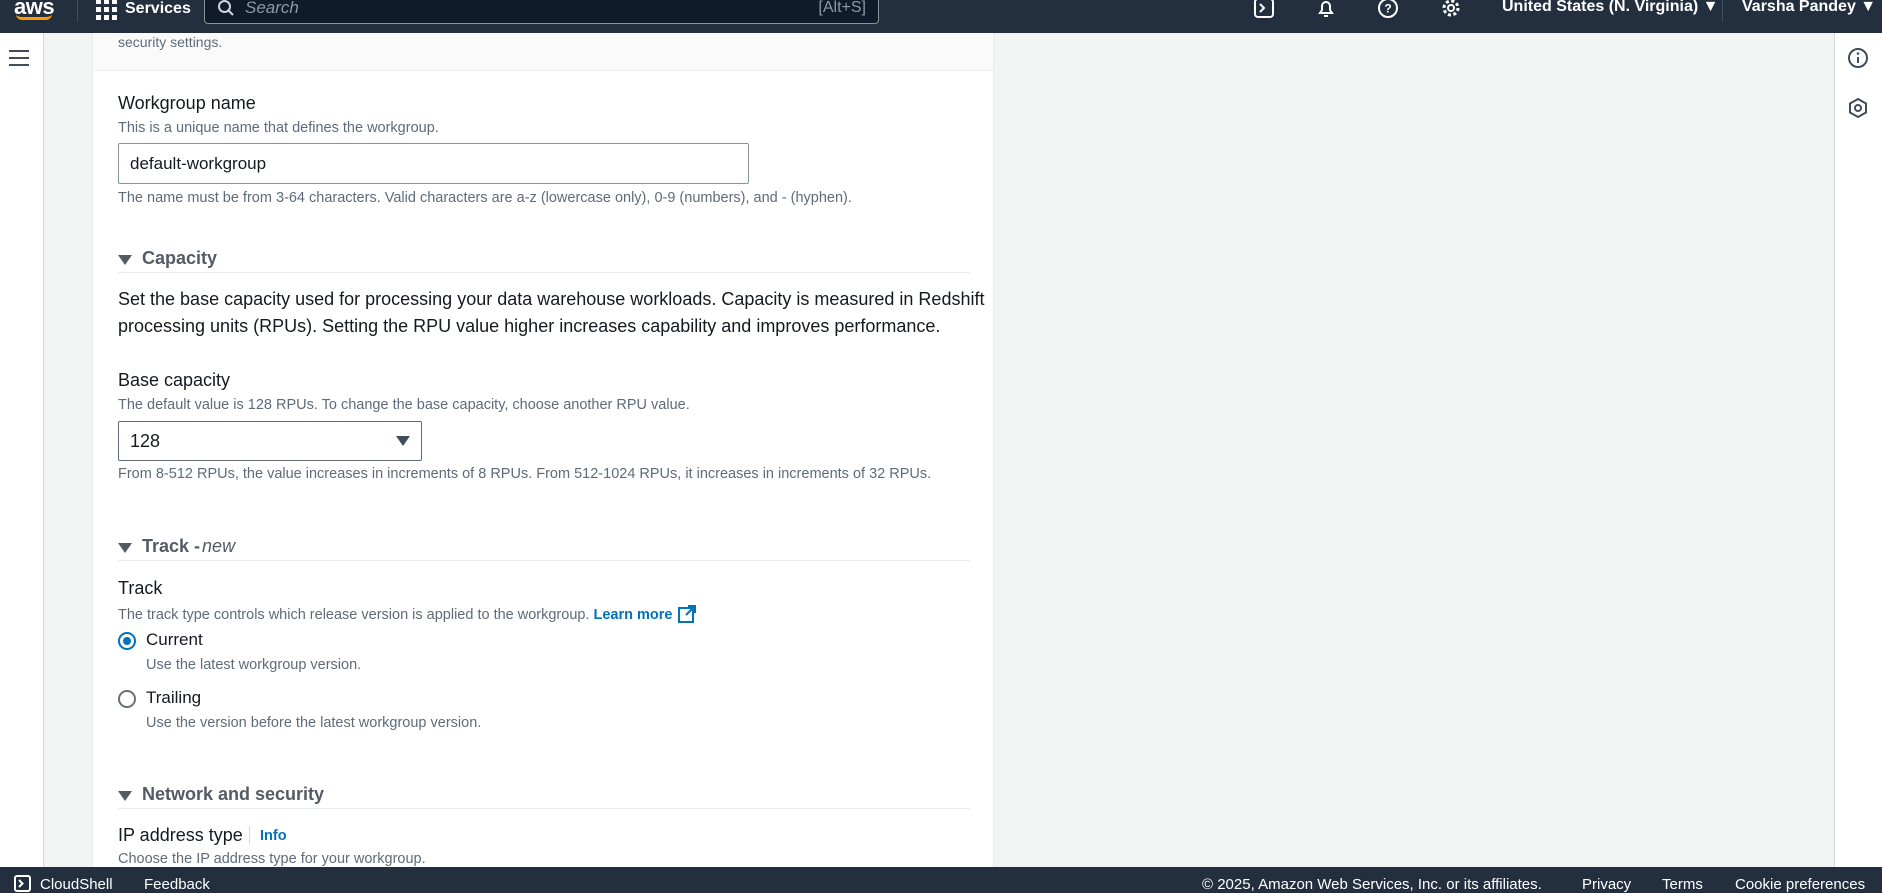 The width and height of the screenshot is (1882, 893). What do you see at coordinates (226, 8) in the screenshot?
I see `search-icon` at bounding box center [226, 8].